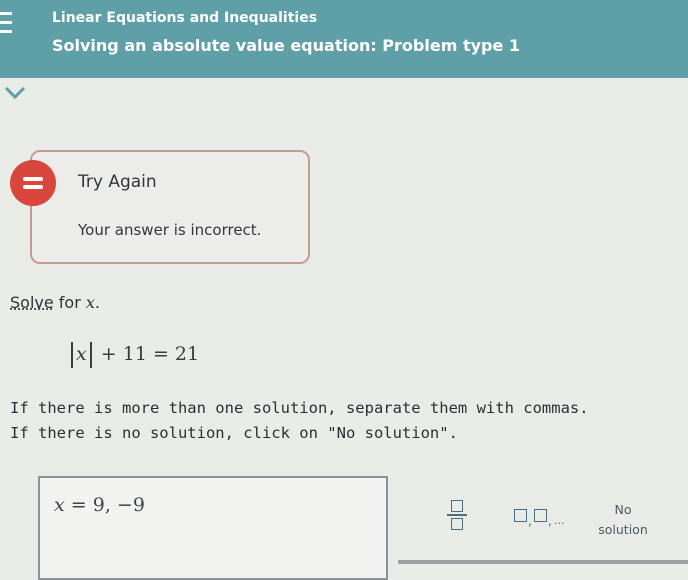 The image size is (688, 580). I want to click on equation: x + 11 = 21, so click(133, 355).